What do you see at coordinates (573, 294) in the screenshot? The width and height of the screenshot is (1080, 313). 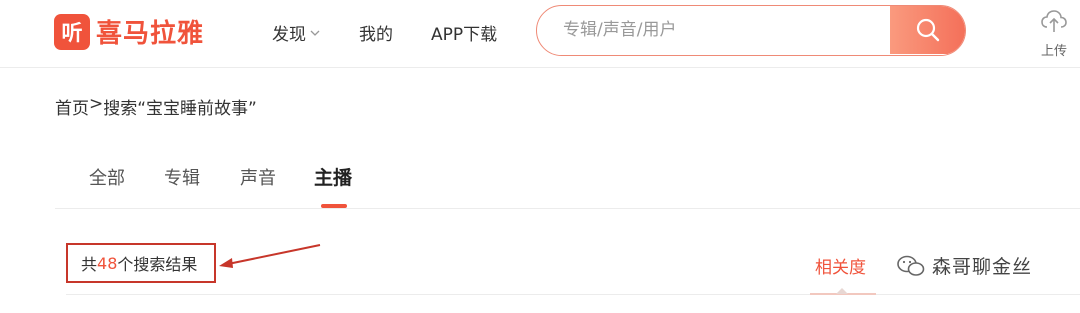 I see `results-divider` at bounding box center [573, 294].